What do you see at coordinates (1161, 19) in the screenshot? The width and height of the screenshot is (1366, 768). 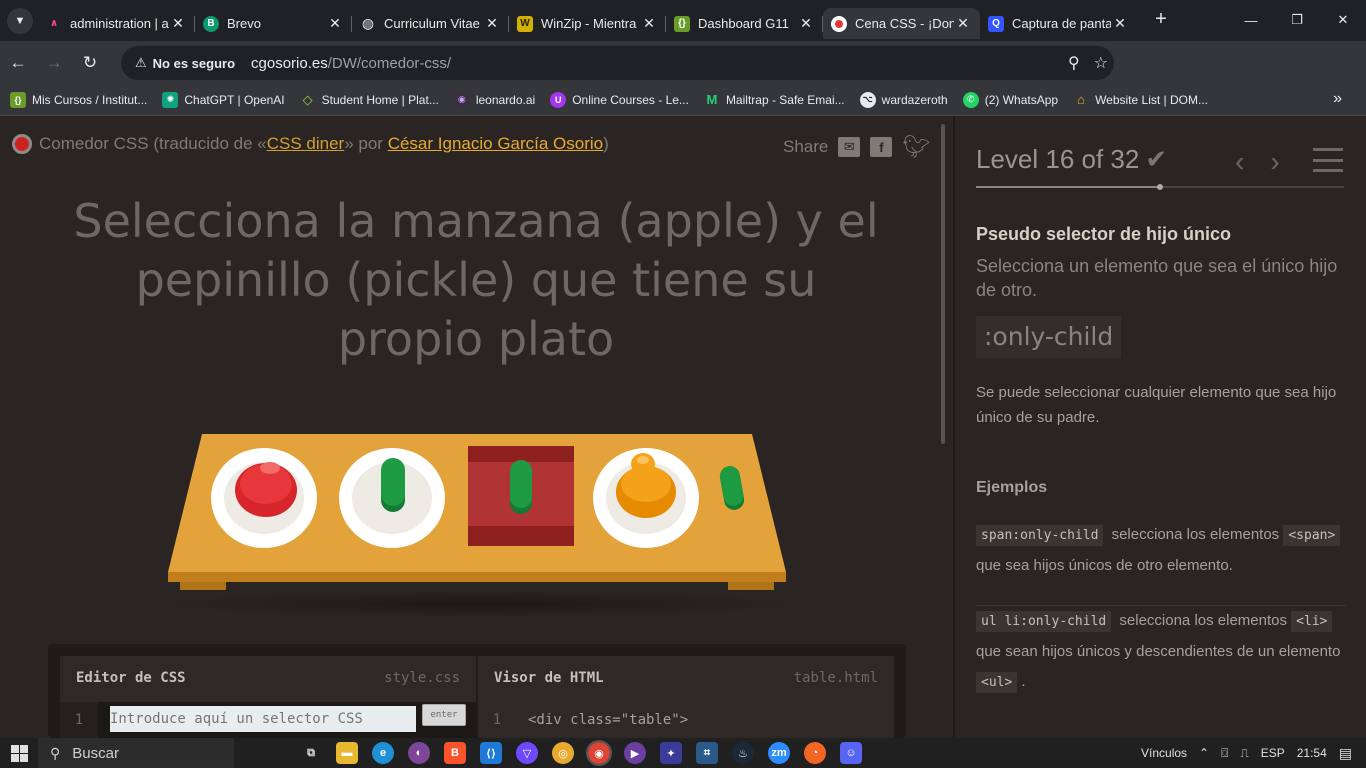 I see `new-tab-button: +` at bounding box center [1161, 19].